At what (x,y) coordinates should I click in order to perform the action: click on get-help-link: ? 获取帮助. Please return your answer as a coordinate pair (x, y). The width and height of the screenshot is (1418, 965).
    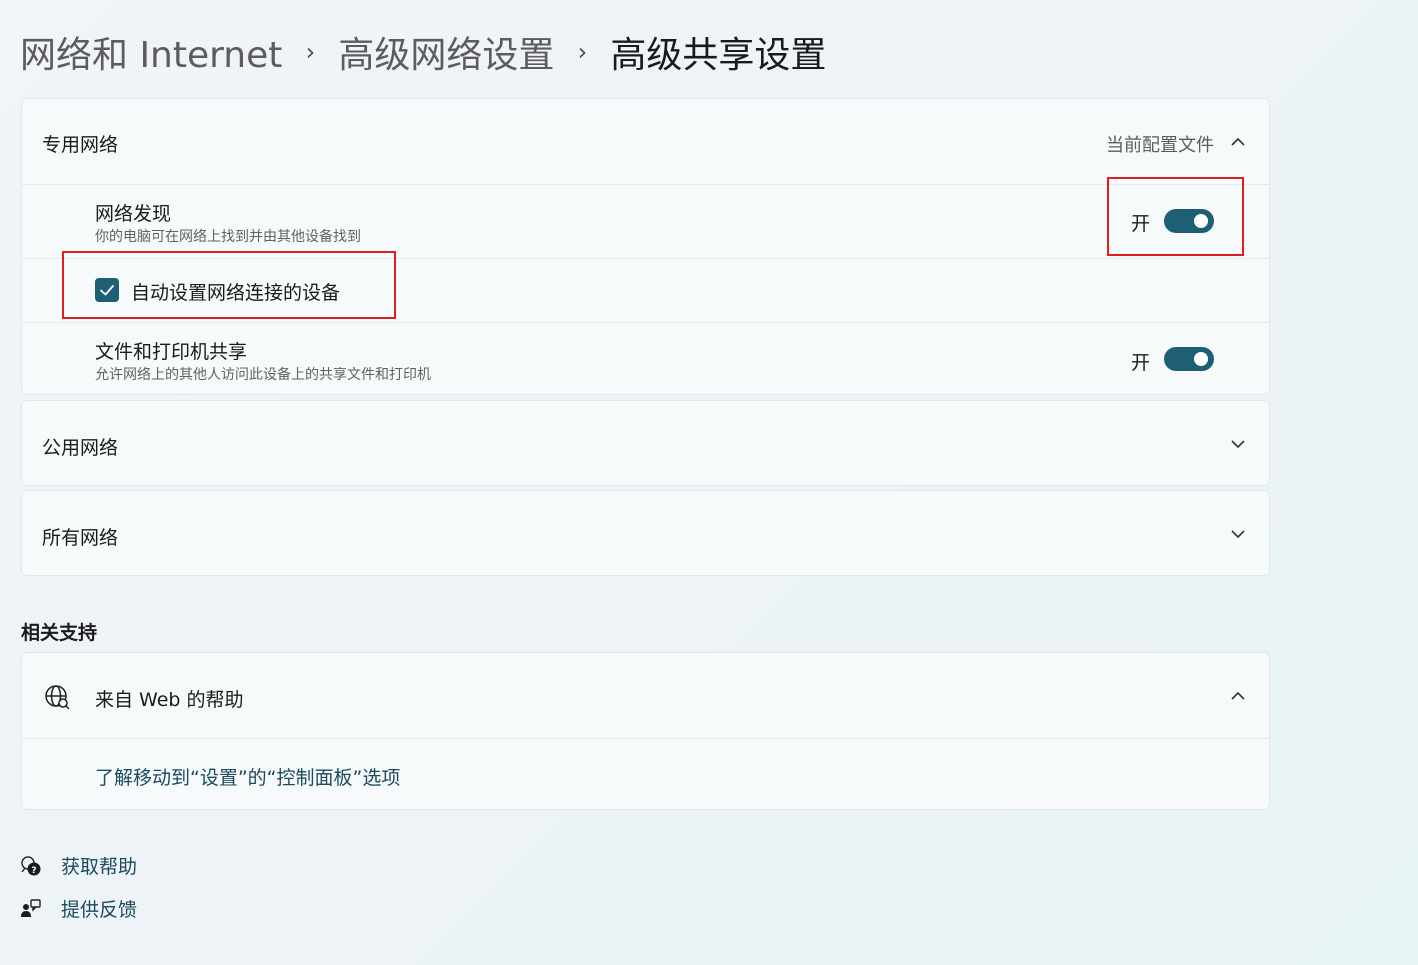
    Looking at the image, I should click on (78, 865).